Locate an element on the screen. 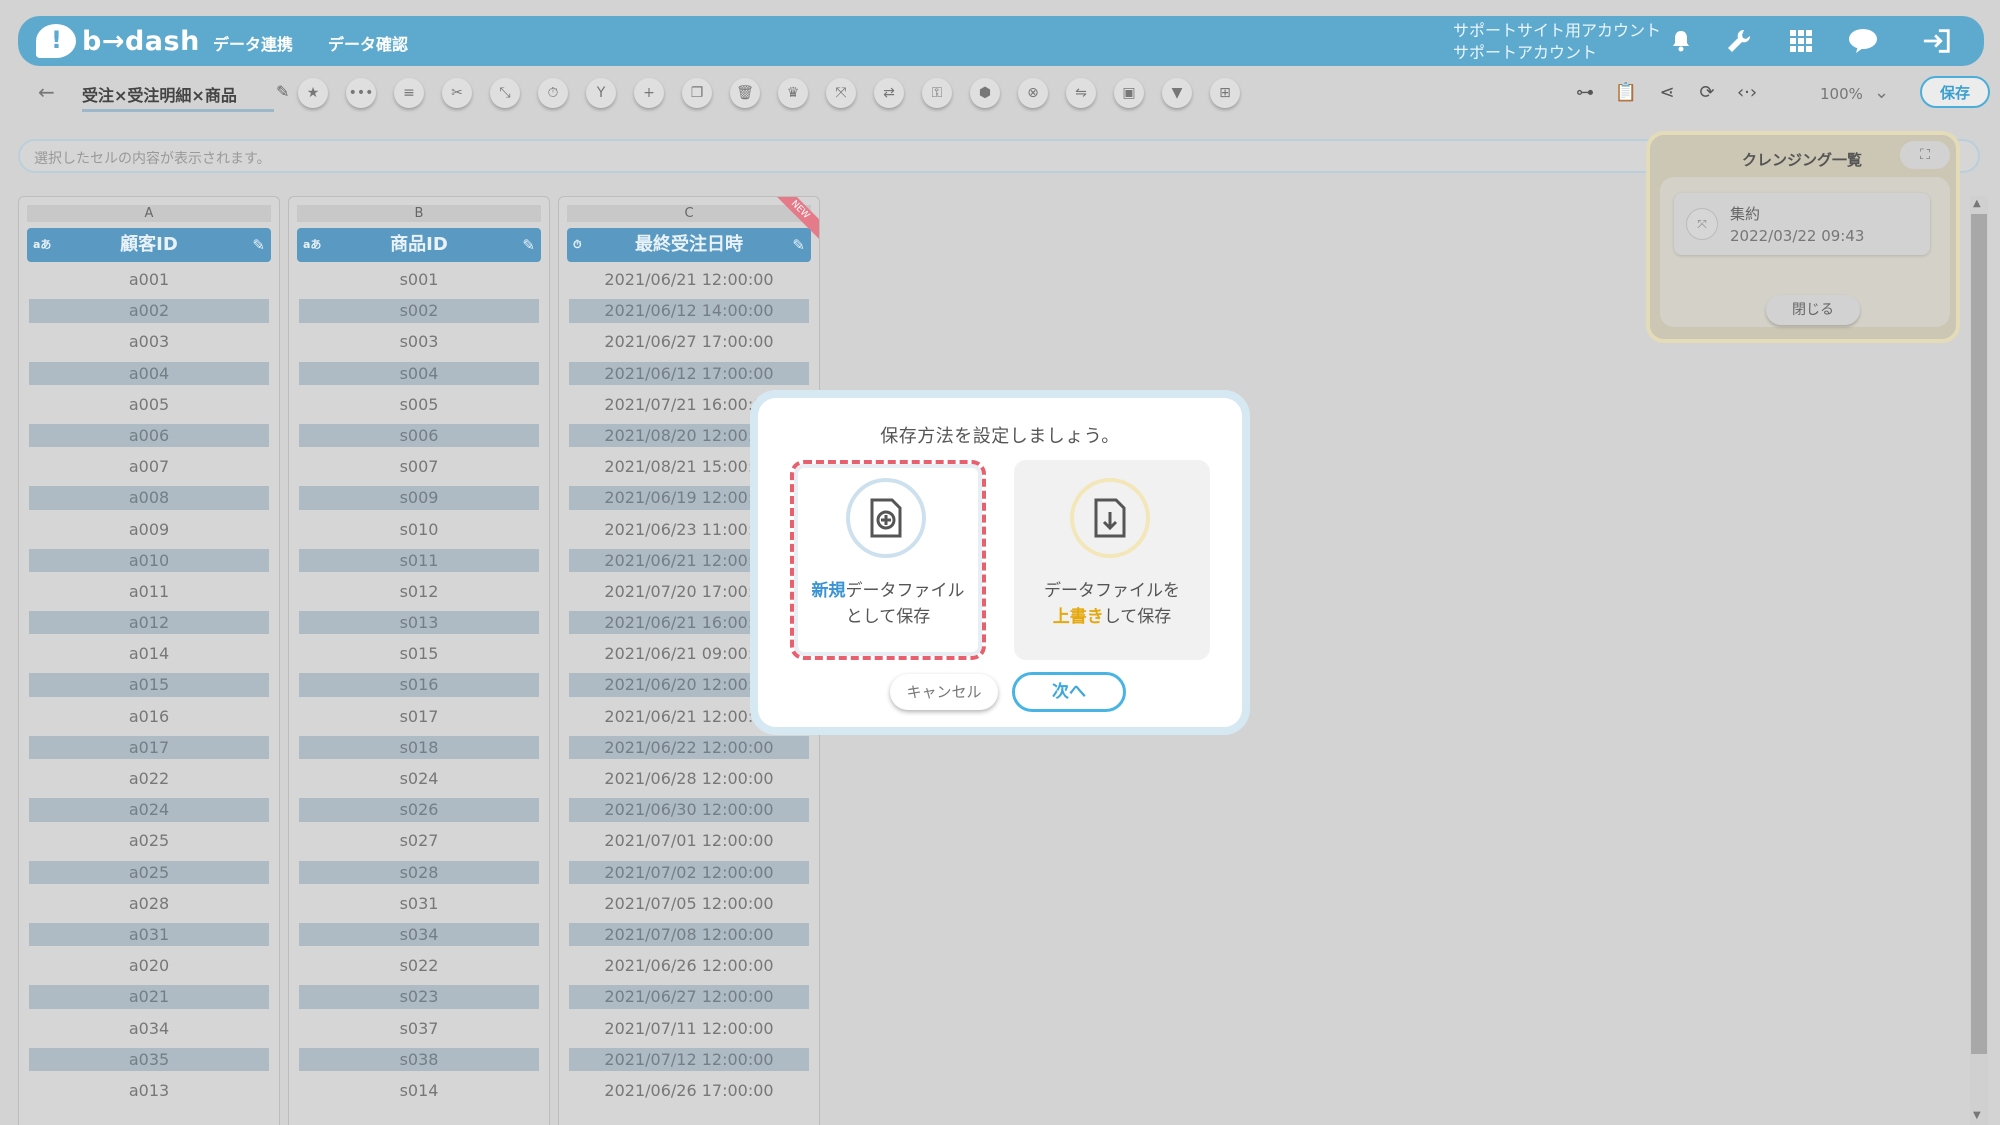  table-cell: 2021/06/26 17:00:00 is located at coordinates (689, 1090).